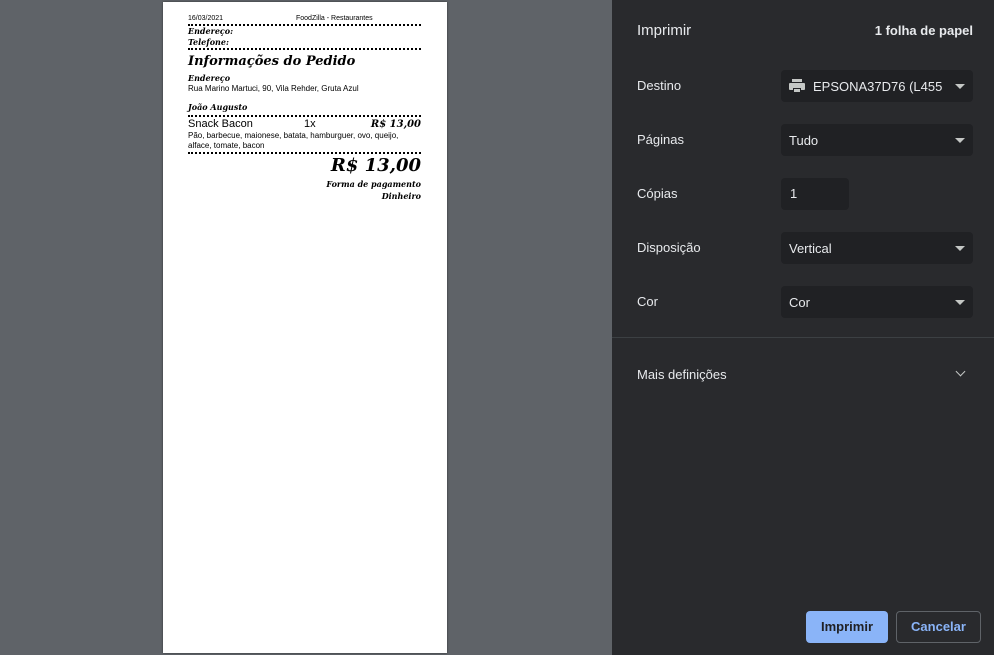  What do you see at coordinates (797, 86) in the screenshot?
I see `printer-icon` at bounding box center [797, 86].